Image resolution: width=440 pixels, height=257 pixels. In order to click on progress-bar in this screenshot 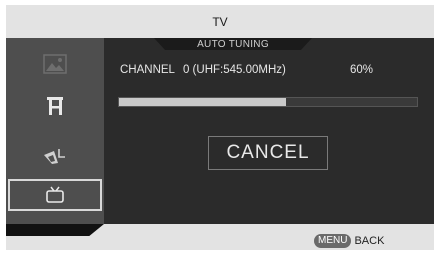, I will do `click(268, 102)`.